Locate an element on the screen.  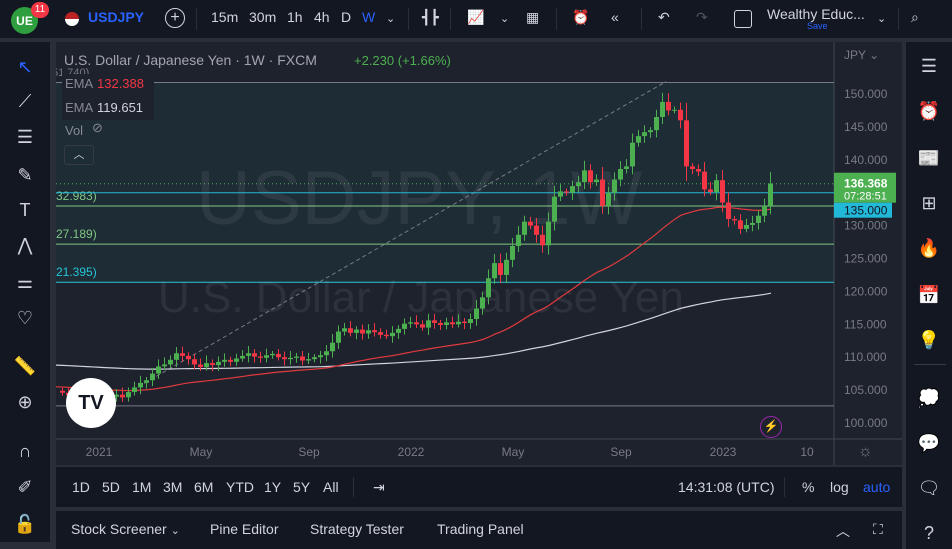
add-symbol-icon: + is located at coordinates (175, 18).